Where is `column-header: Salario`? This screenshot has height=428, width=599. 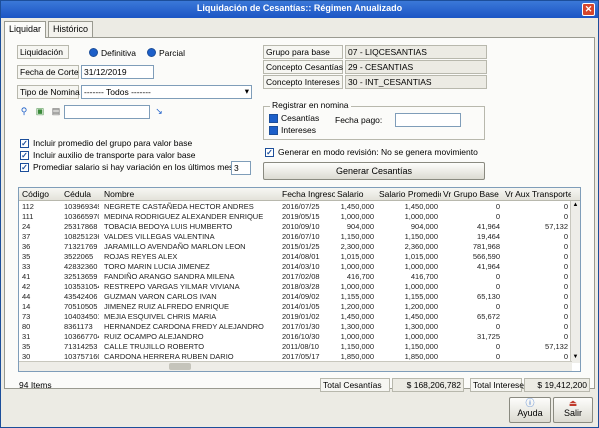
column-header: Salario is located at coordinates (357, 194).